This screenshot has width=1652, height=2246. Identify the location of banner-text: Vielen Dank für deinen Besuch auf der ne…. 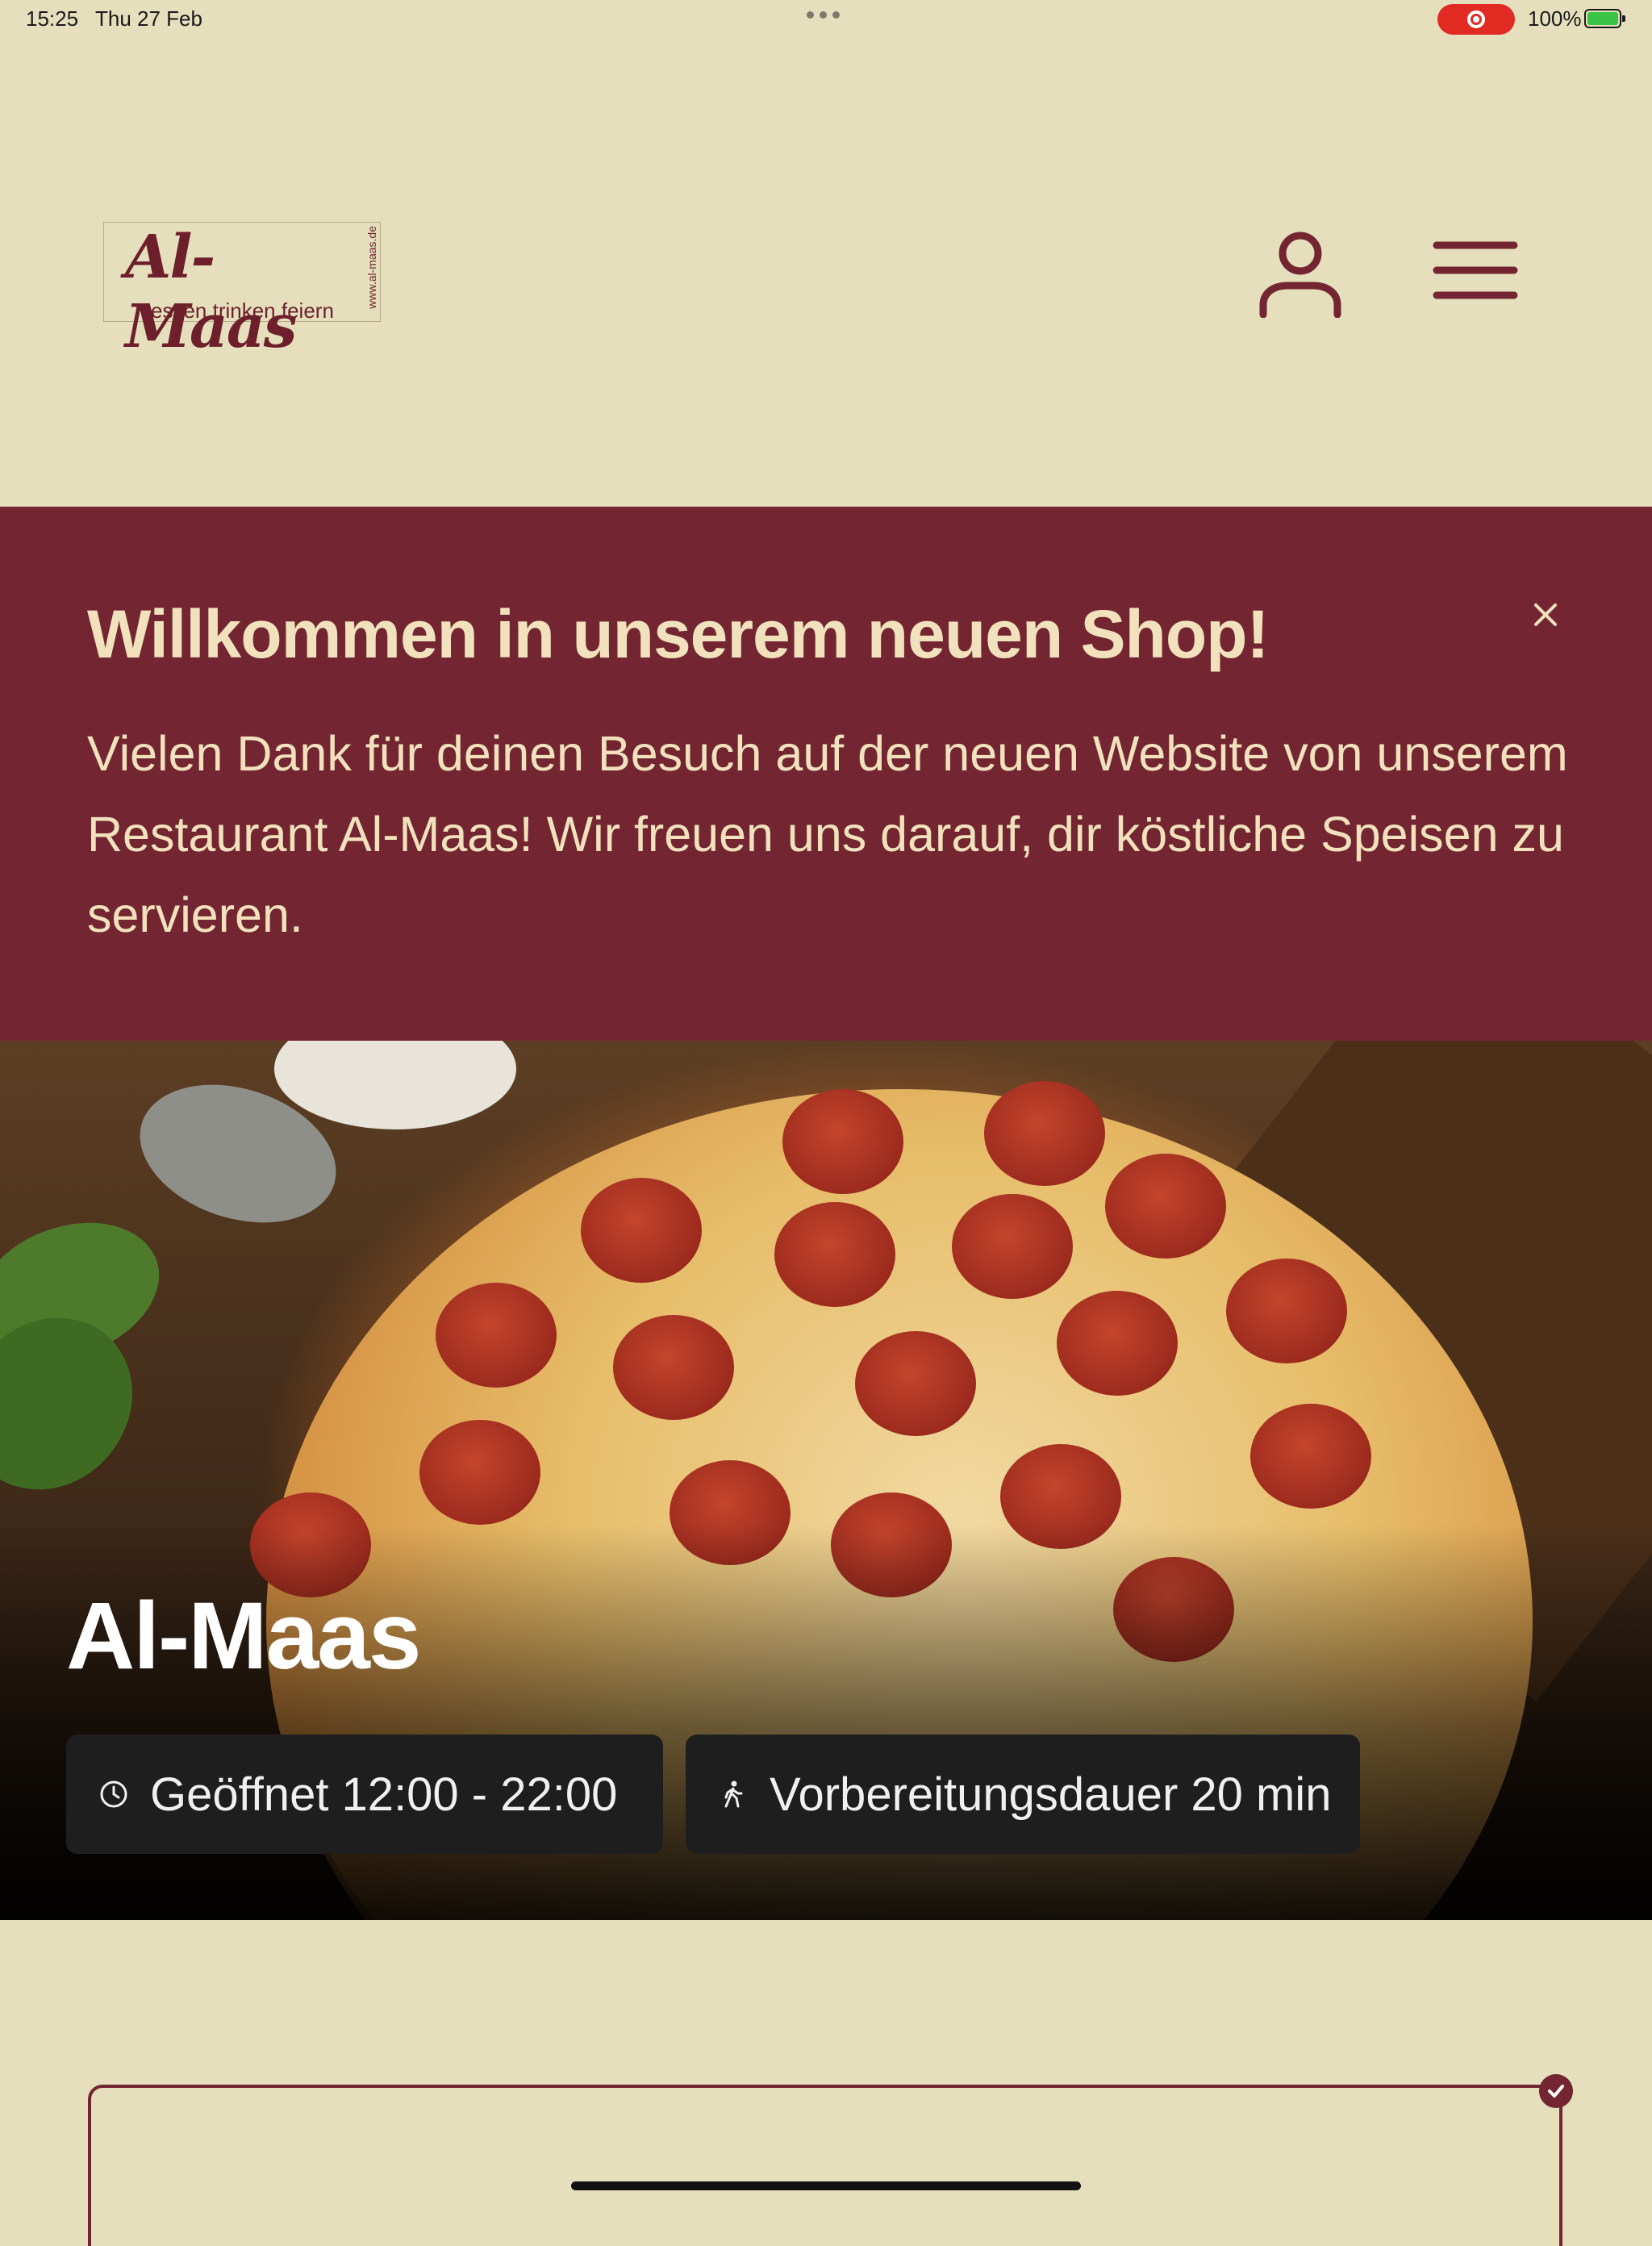
(827, 834).